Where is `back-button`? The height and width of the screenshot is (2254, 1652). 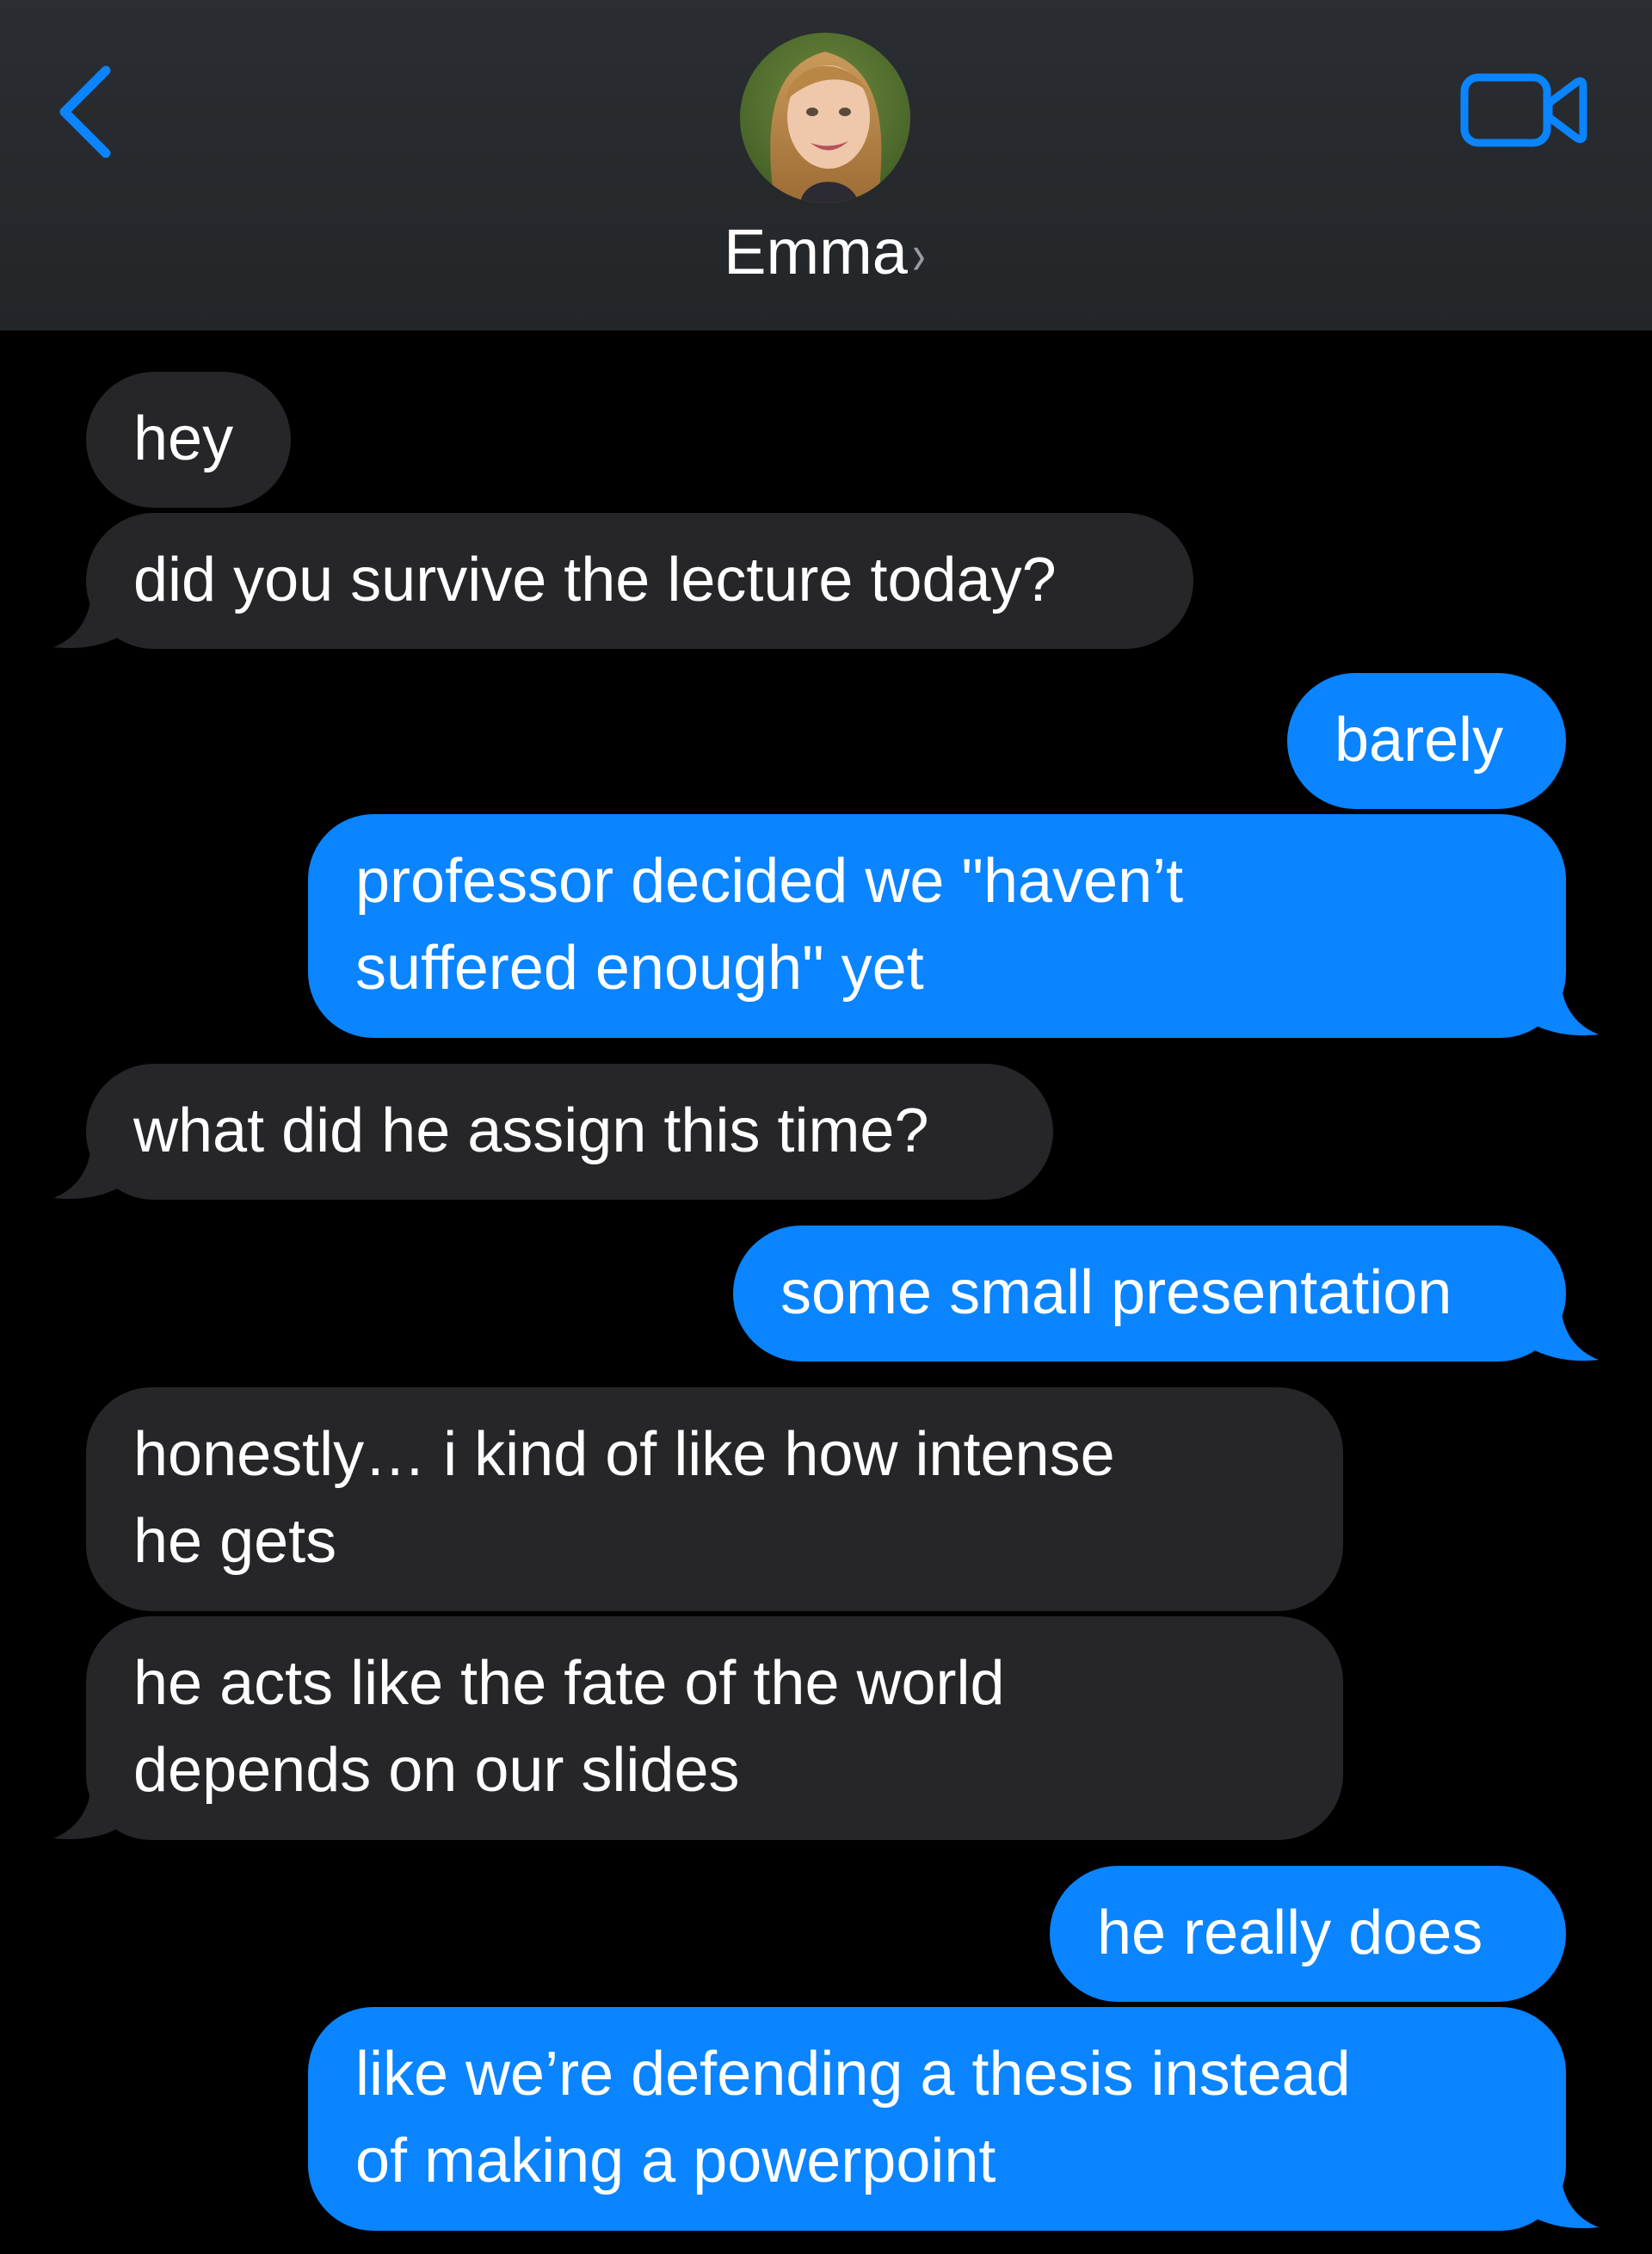
back-button is located at coordinates (86, 108).